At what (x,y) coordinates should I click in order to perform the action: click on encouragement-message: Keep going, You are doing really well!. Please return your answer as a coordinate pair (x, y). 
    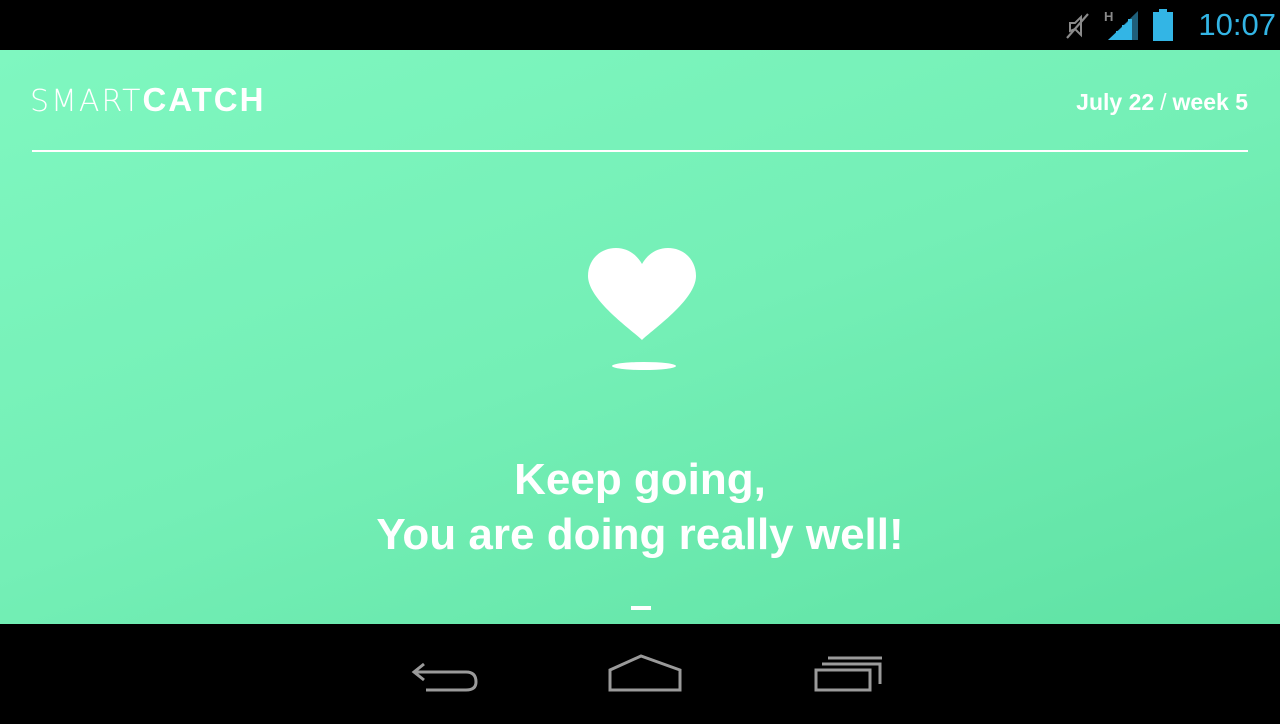
    Looking at the image, I should click on (640, 507).